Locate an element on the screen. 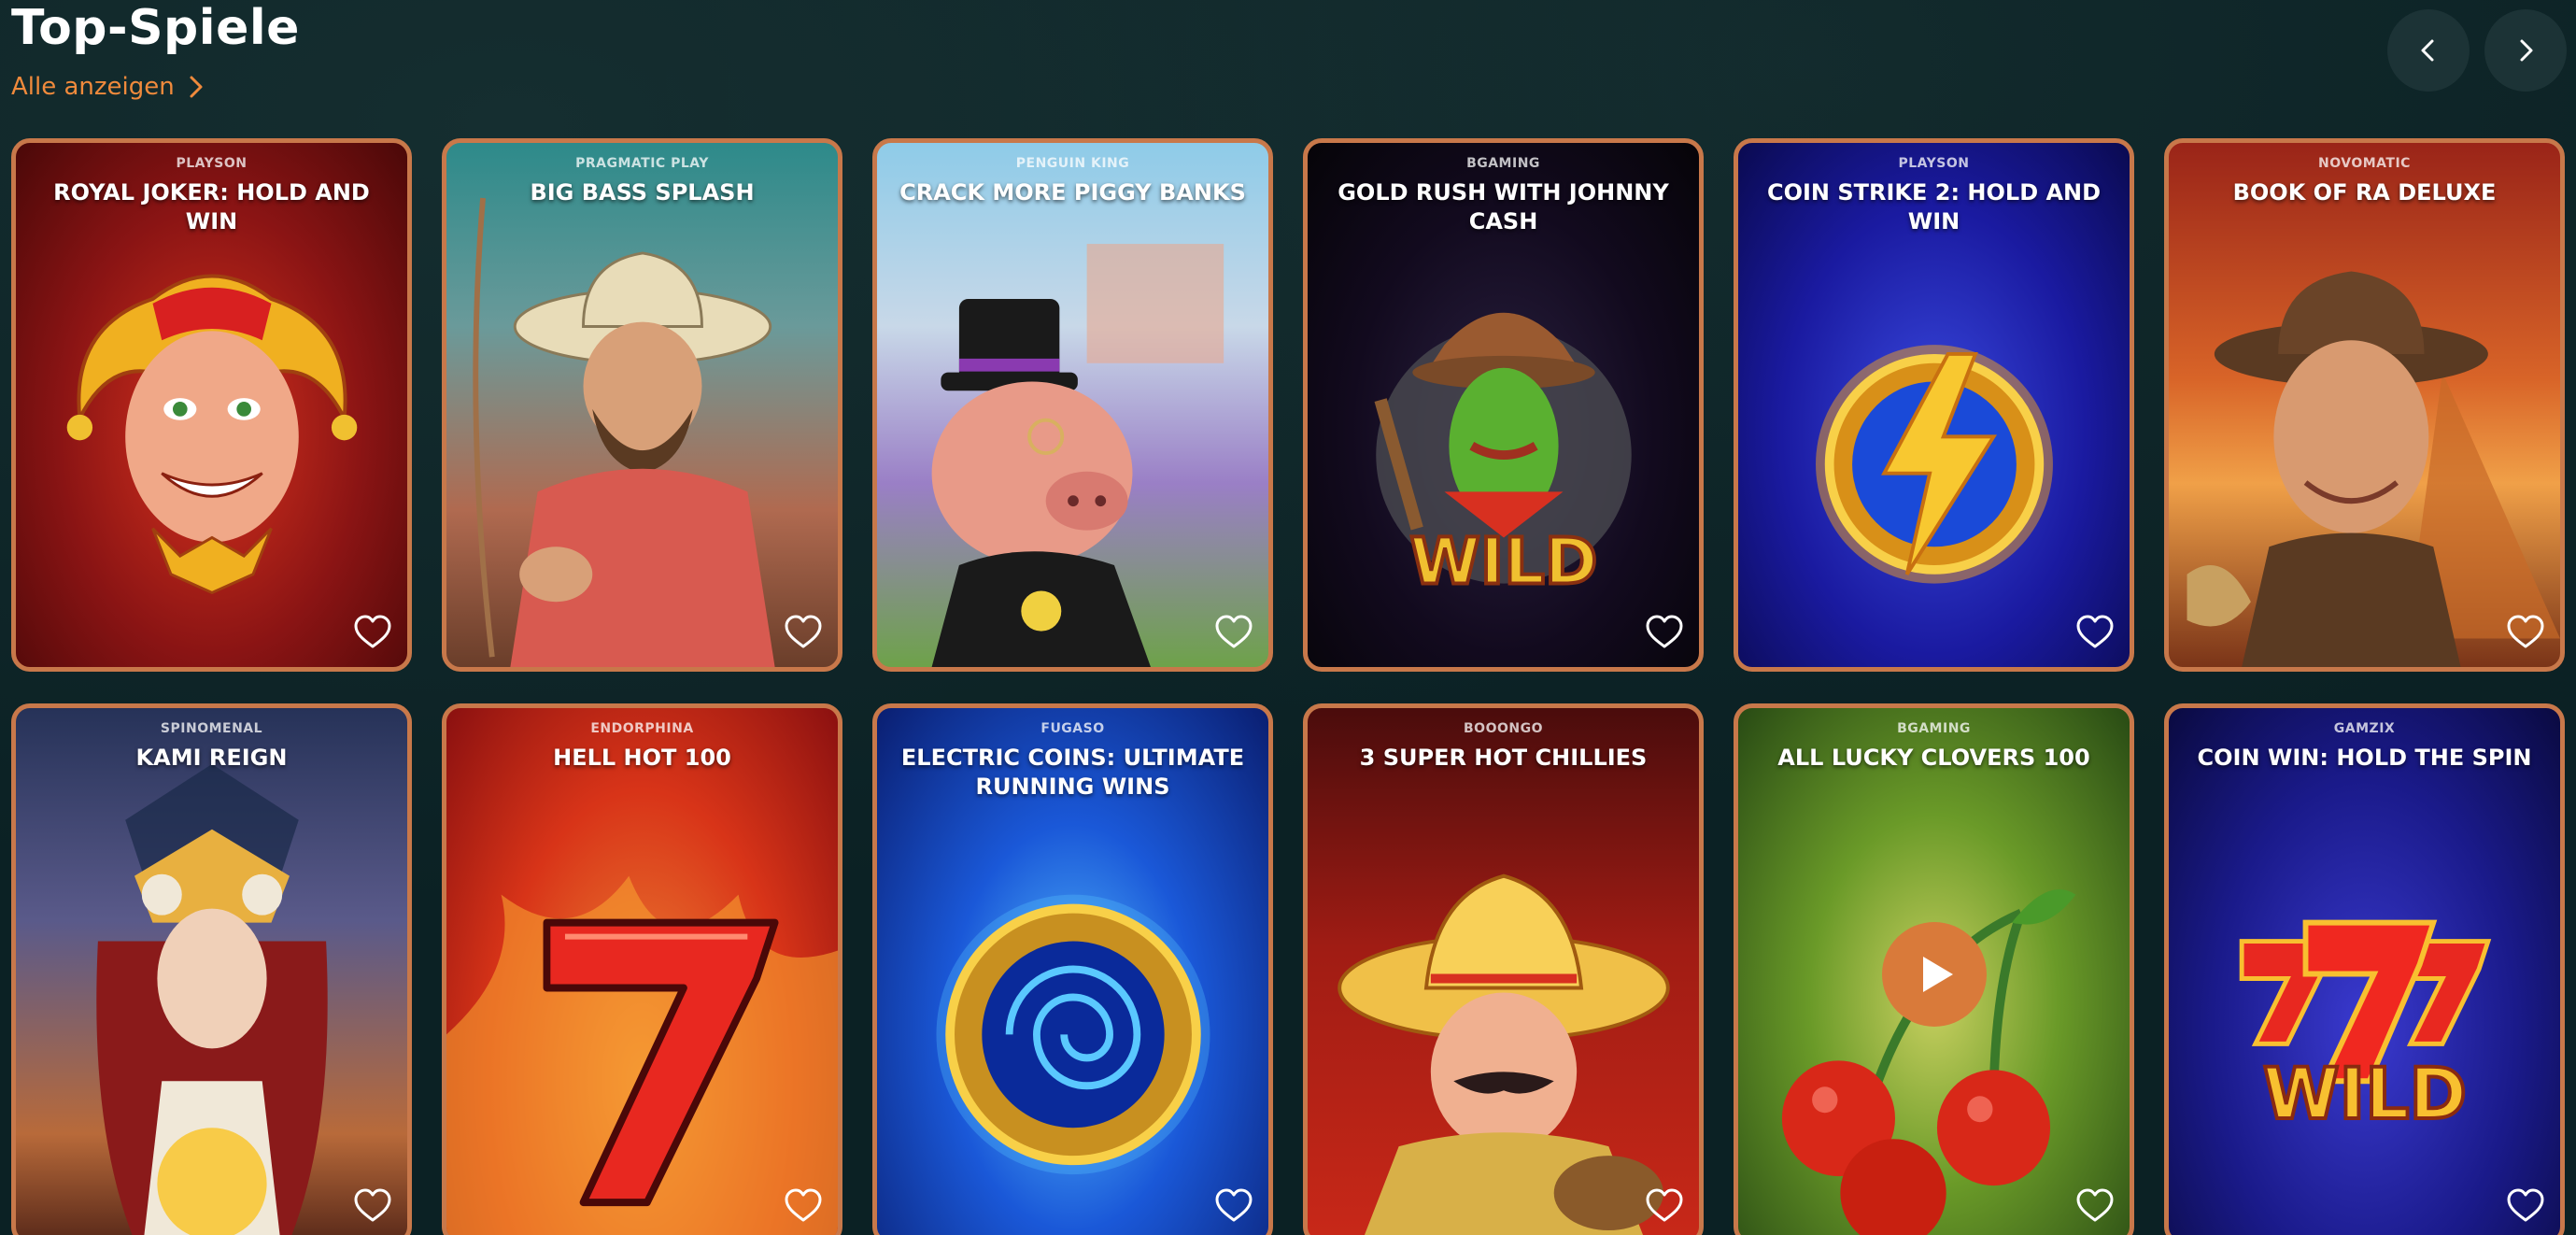 The height and width of the screenshot is (1235, 2576). game-provider: NOVOMATIC is located at coordinates (2365, 163).